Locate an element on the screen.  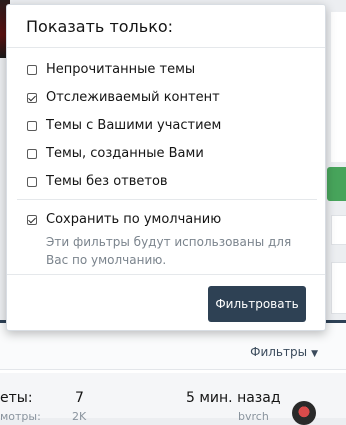
menu-title: Показать только: is located at coordinates (166, 26).